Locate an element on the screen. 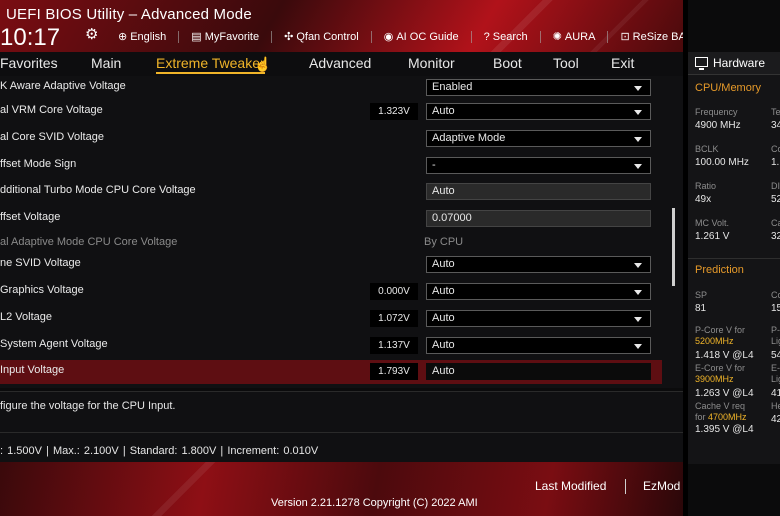 This screenshot has width=780, height=516. sp-value: 81 is located at coordinates (701, 308).